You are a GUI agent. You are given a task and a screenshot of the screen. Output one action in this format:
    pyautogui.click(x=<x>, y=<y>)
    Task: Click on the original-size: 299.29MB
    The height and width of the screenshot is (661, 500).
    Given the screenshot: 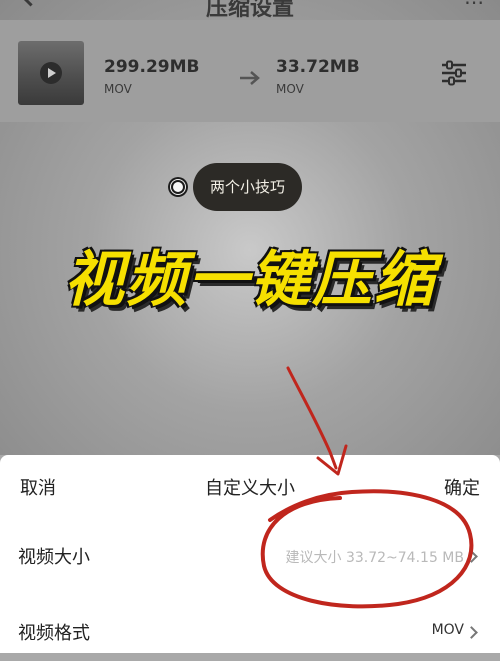 What is the action you would take?
    pyautogui.click(x=152, y=67)
    